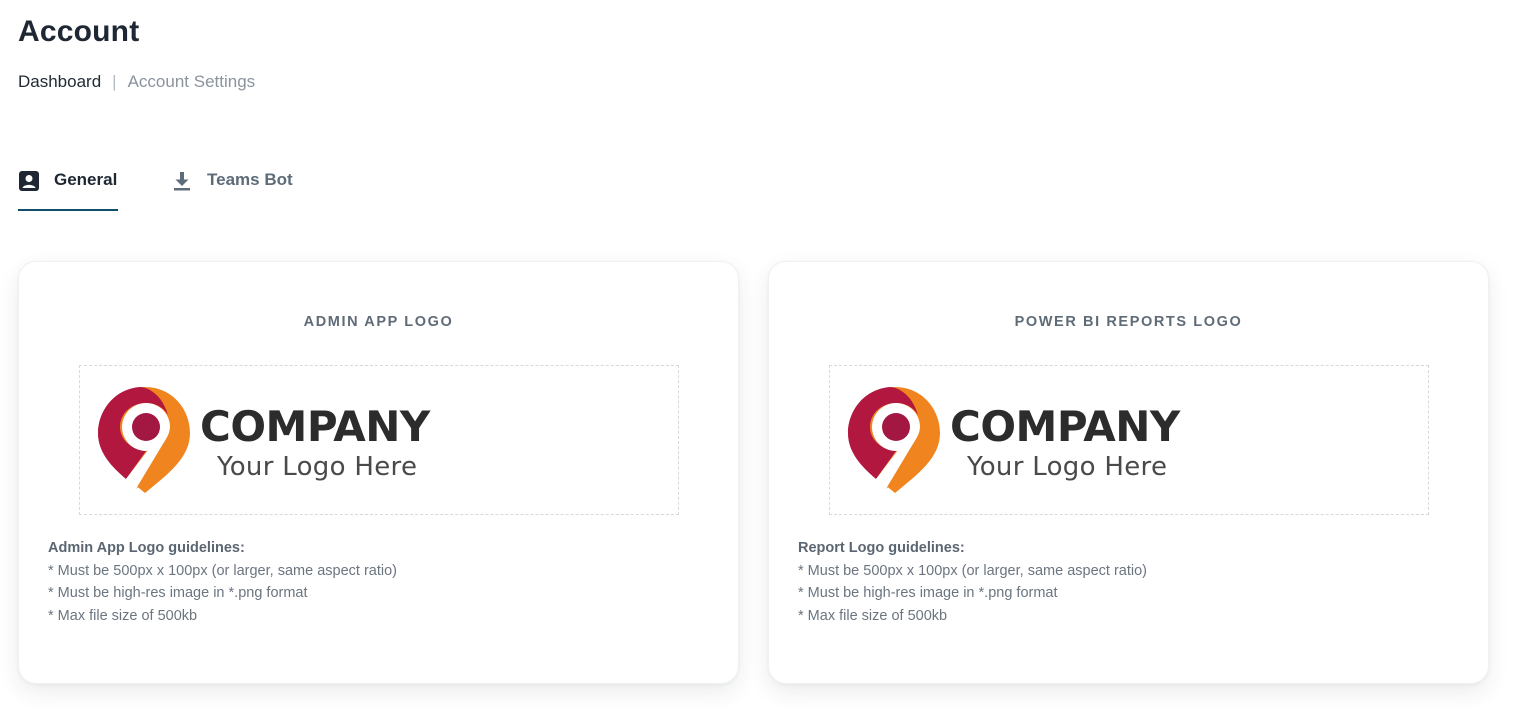  Describe the element at coordinates (146, 548) in the screenshot. I see `guidelines-title: Admin App Logo guidelines:` at that location.